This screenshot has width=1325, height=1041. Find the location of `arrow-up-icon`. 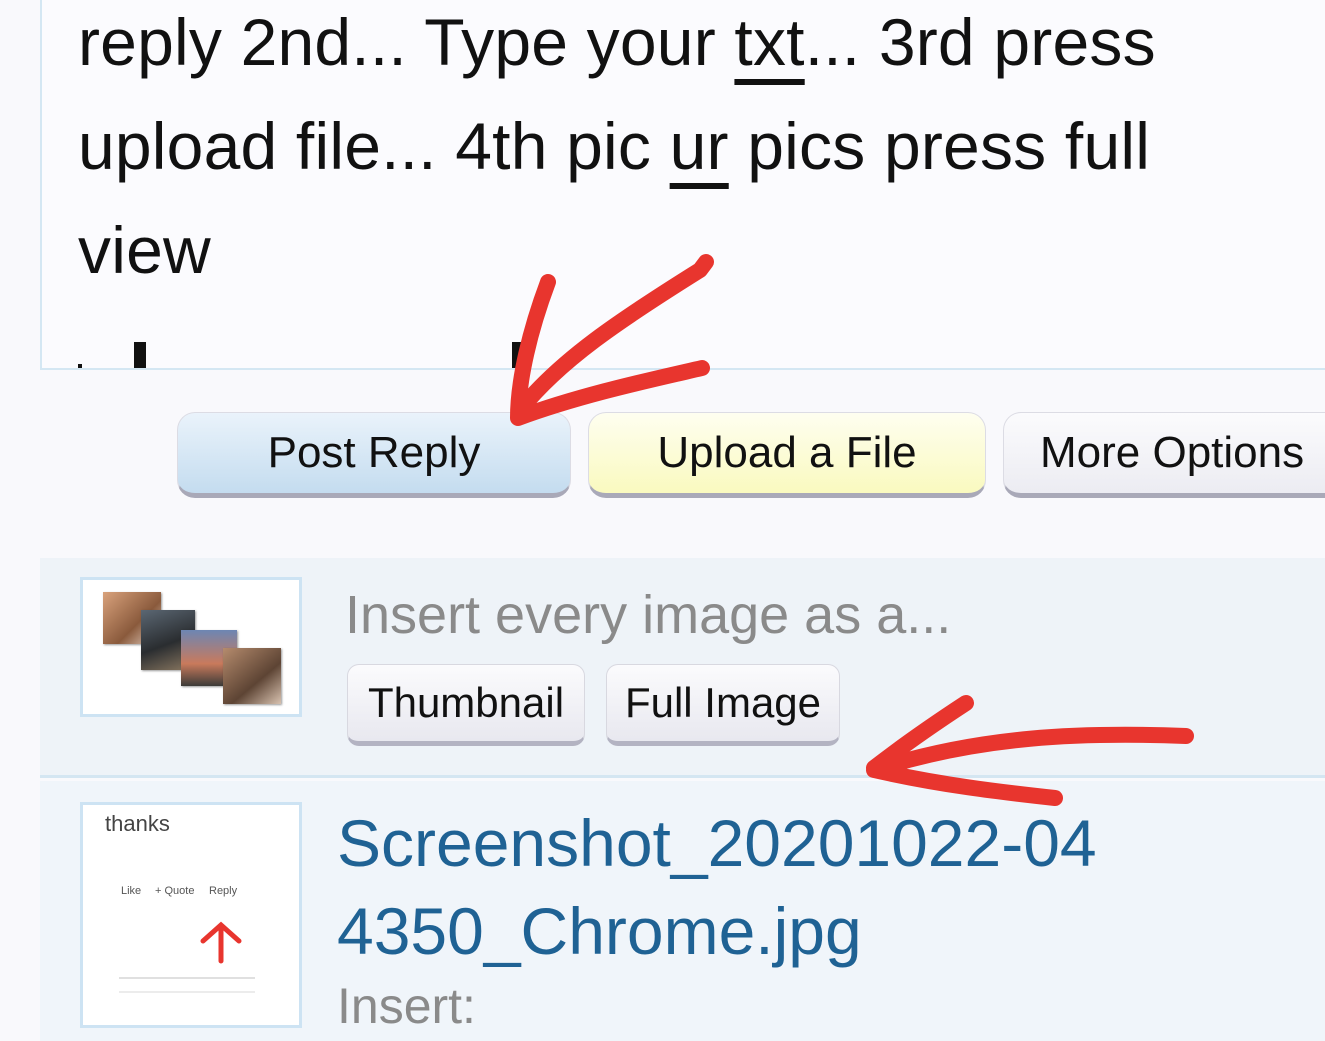

arrow-up-icon is located at coordinates (221, 942).